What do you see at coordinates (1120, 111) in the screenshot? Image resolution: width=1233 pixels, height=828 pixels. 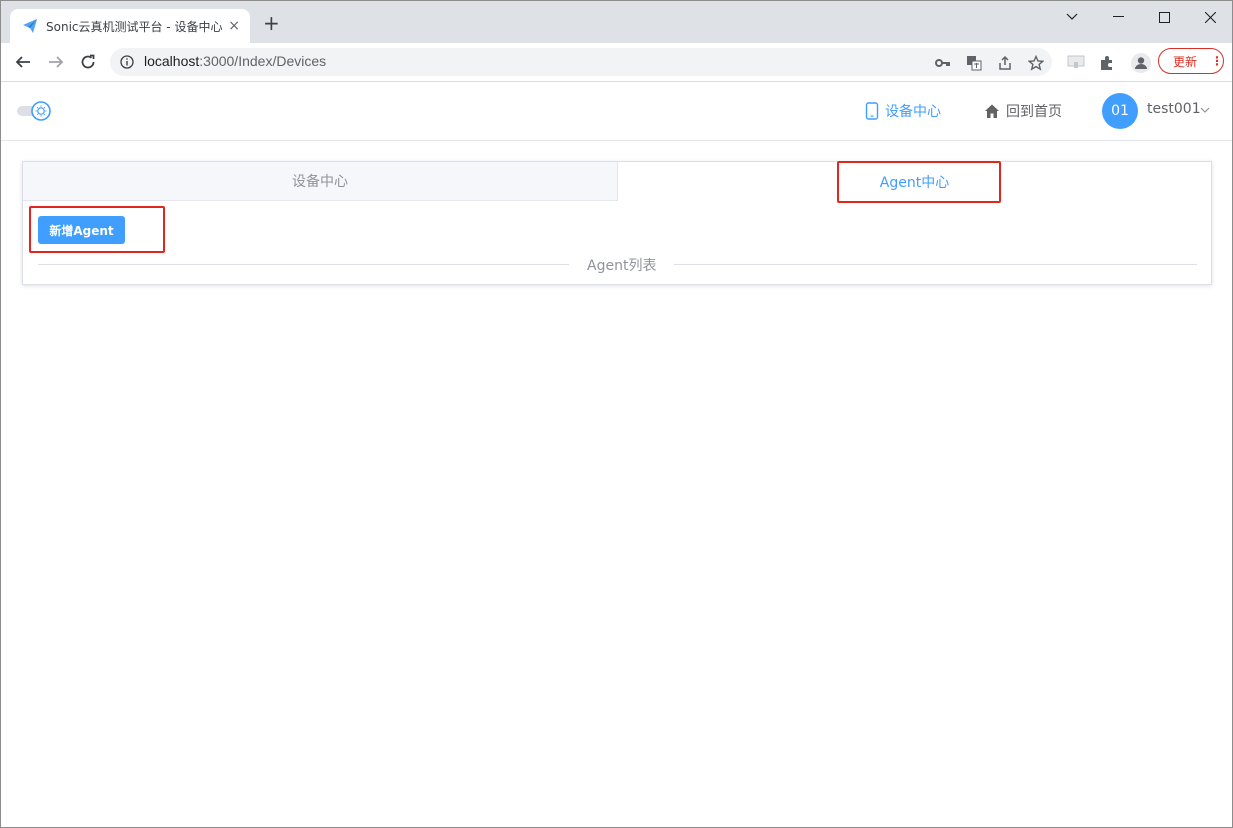 I see `avatar: 01` at bounding box center [1120, 111].